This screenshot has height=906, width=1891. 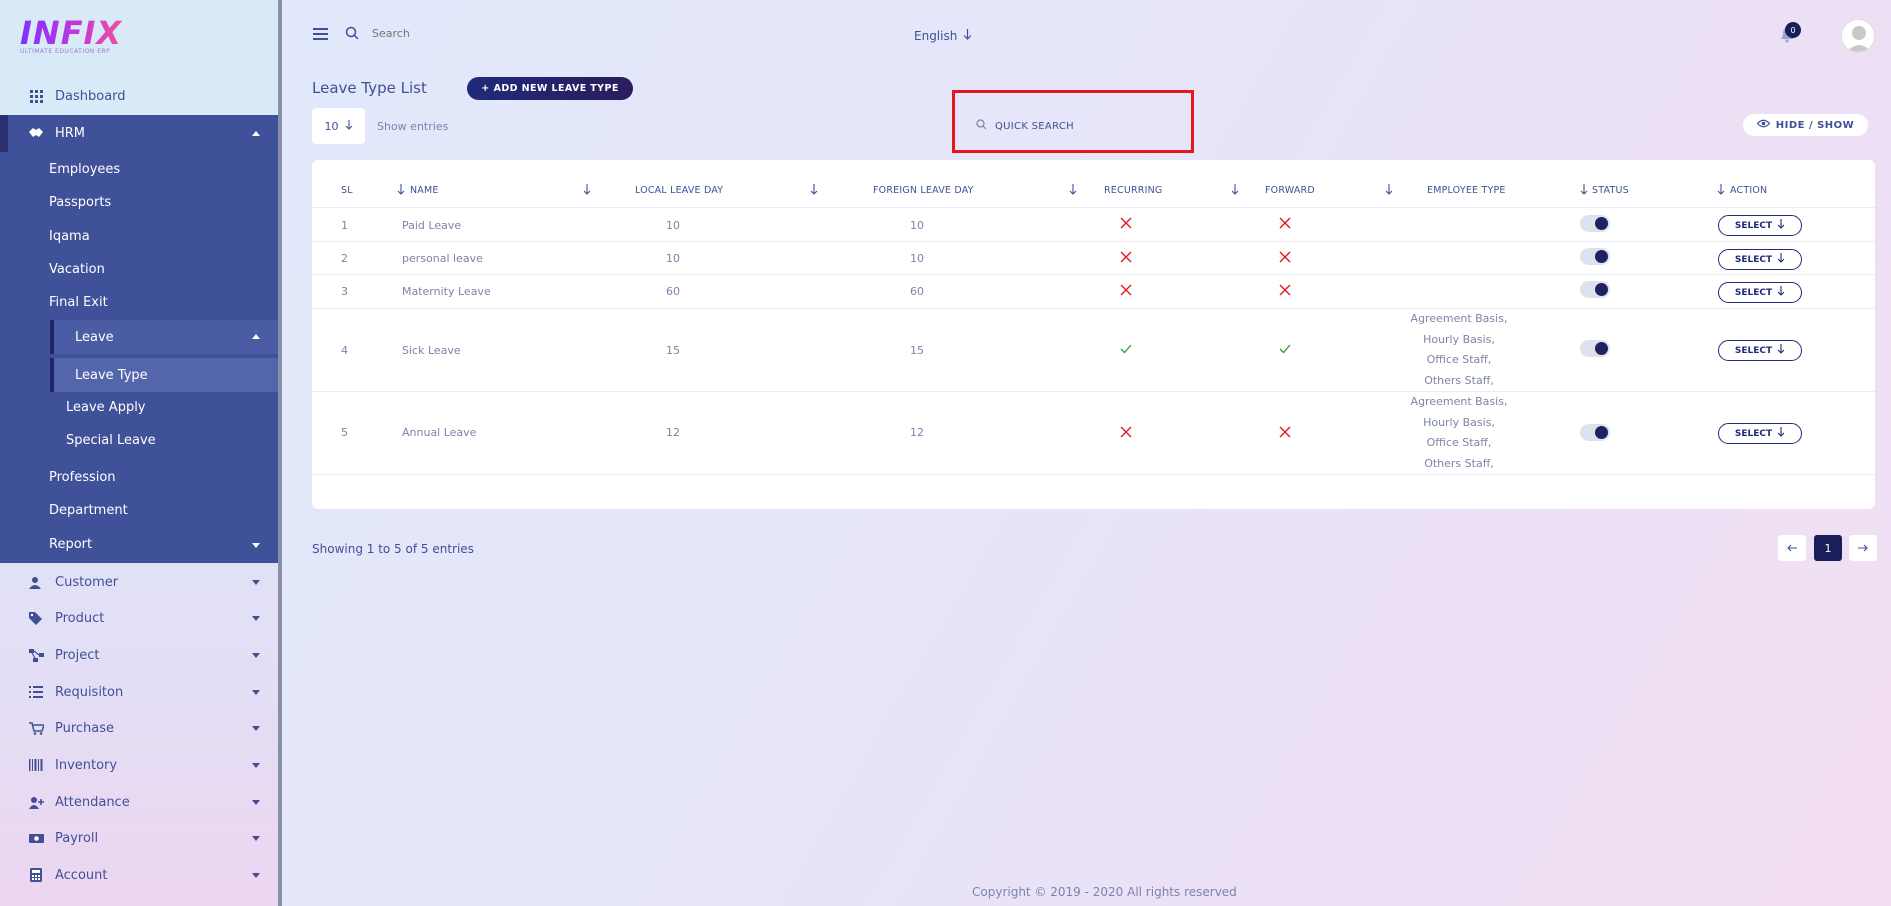 What do you see at coordinates (439, 432) in the screenshot?
I see `cell-name: Annual Leave` at bounding box center [439, 432].